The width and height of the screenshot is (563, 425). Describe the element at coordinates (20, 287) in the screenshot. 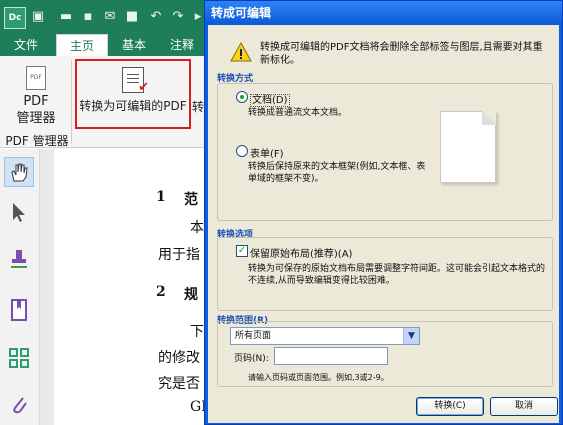

I see `tool-rail` at that location.